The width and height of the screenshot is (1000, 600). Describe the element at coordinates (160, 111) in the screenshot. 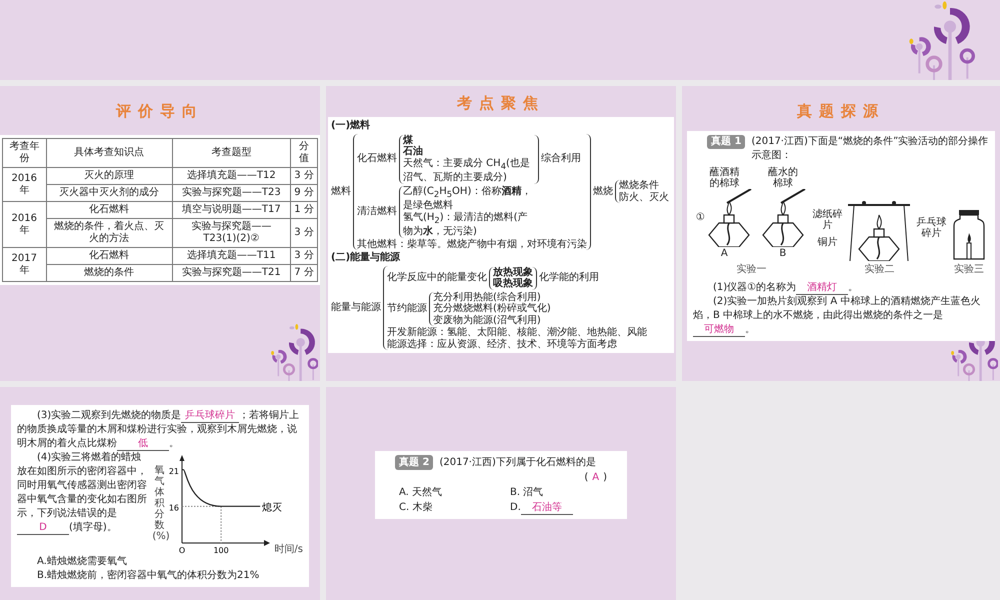

I see `slide-title: 评价导向` at that location.